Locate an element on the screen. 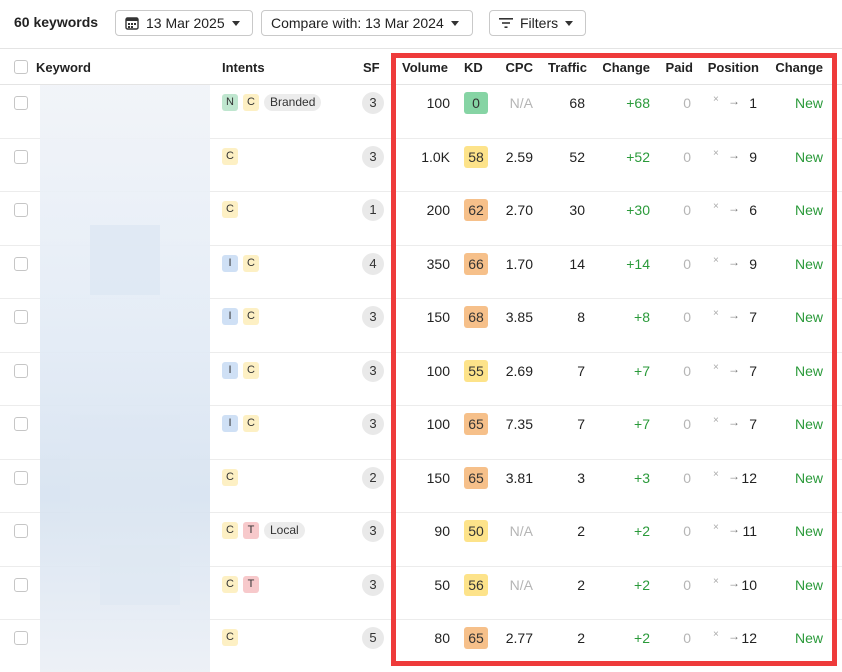 Image resolution: width=842 pixels, height=672 pixels. col-cpc: CPC is located at coordinates (516, 67).